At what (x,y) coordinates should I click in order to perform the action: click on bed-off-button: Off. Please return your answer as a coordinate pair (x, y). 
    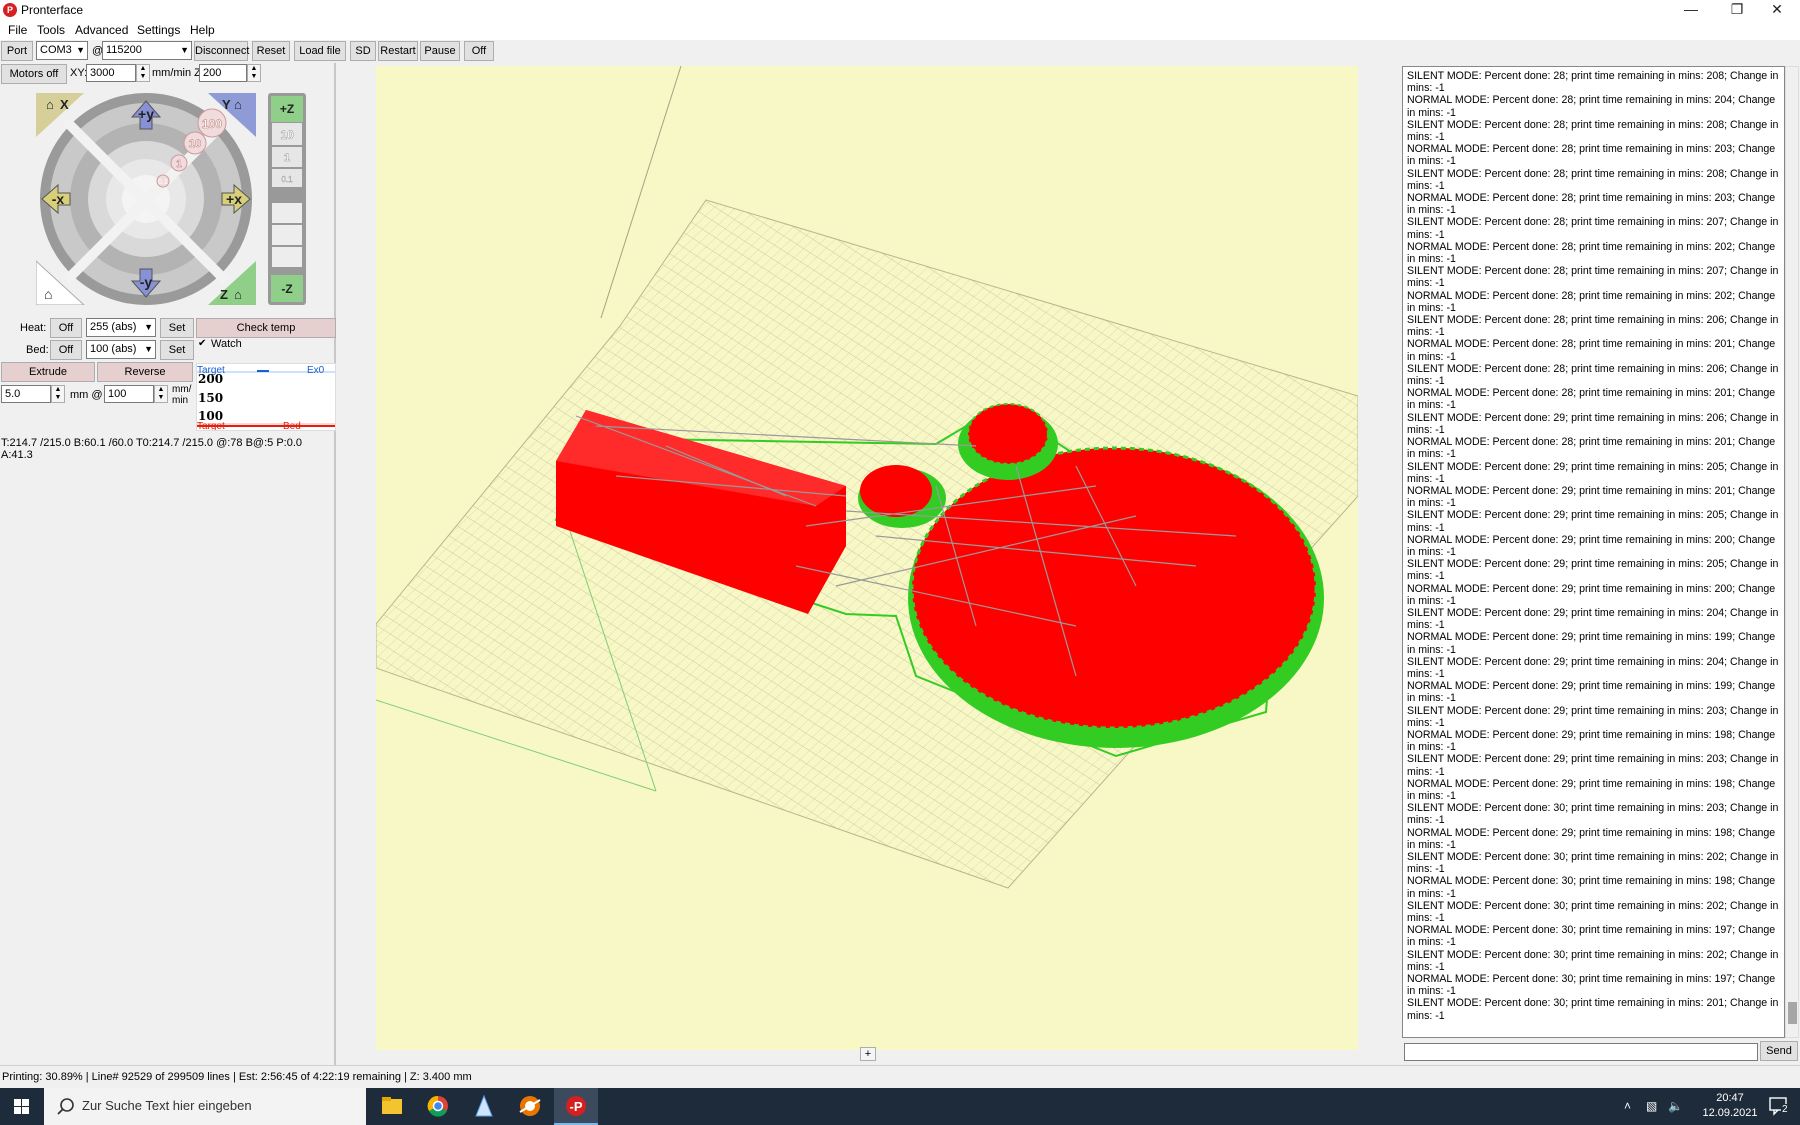
    Looking at the image, I should click on (66, 350).